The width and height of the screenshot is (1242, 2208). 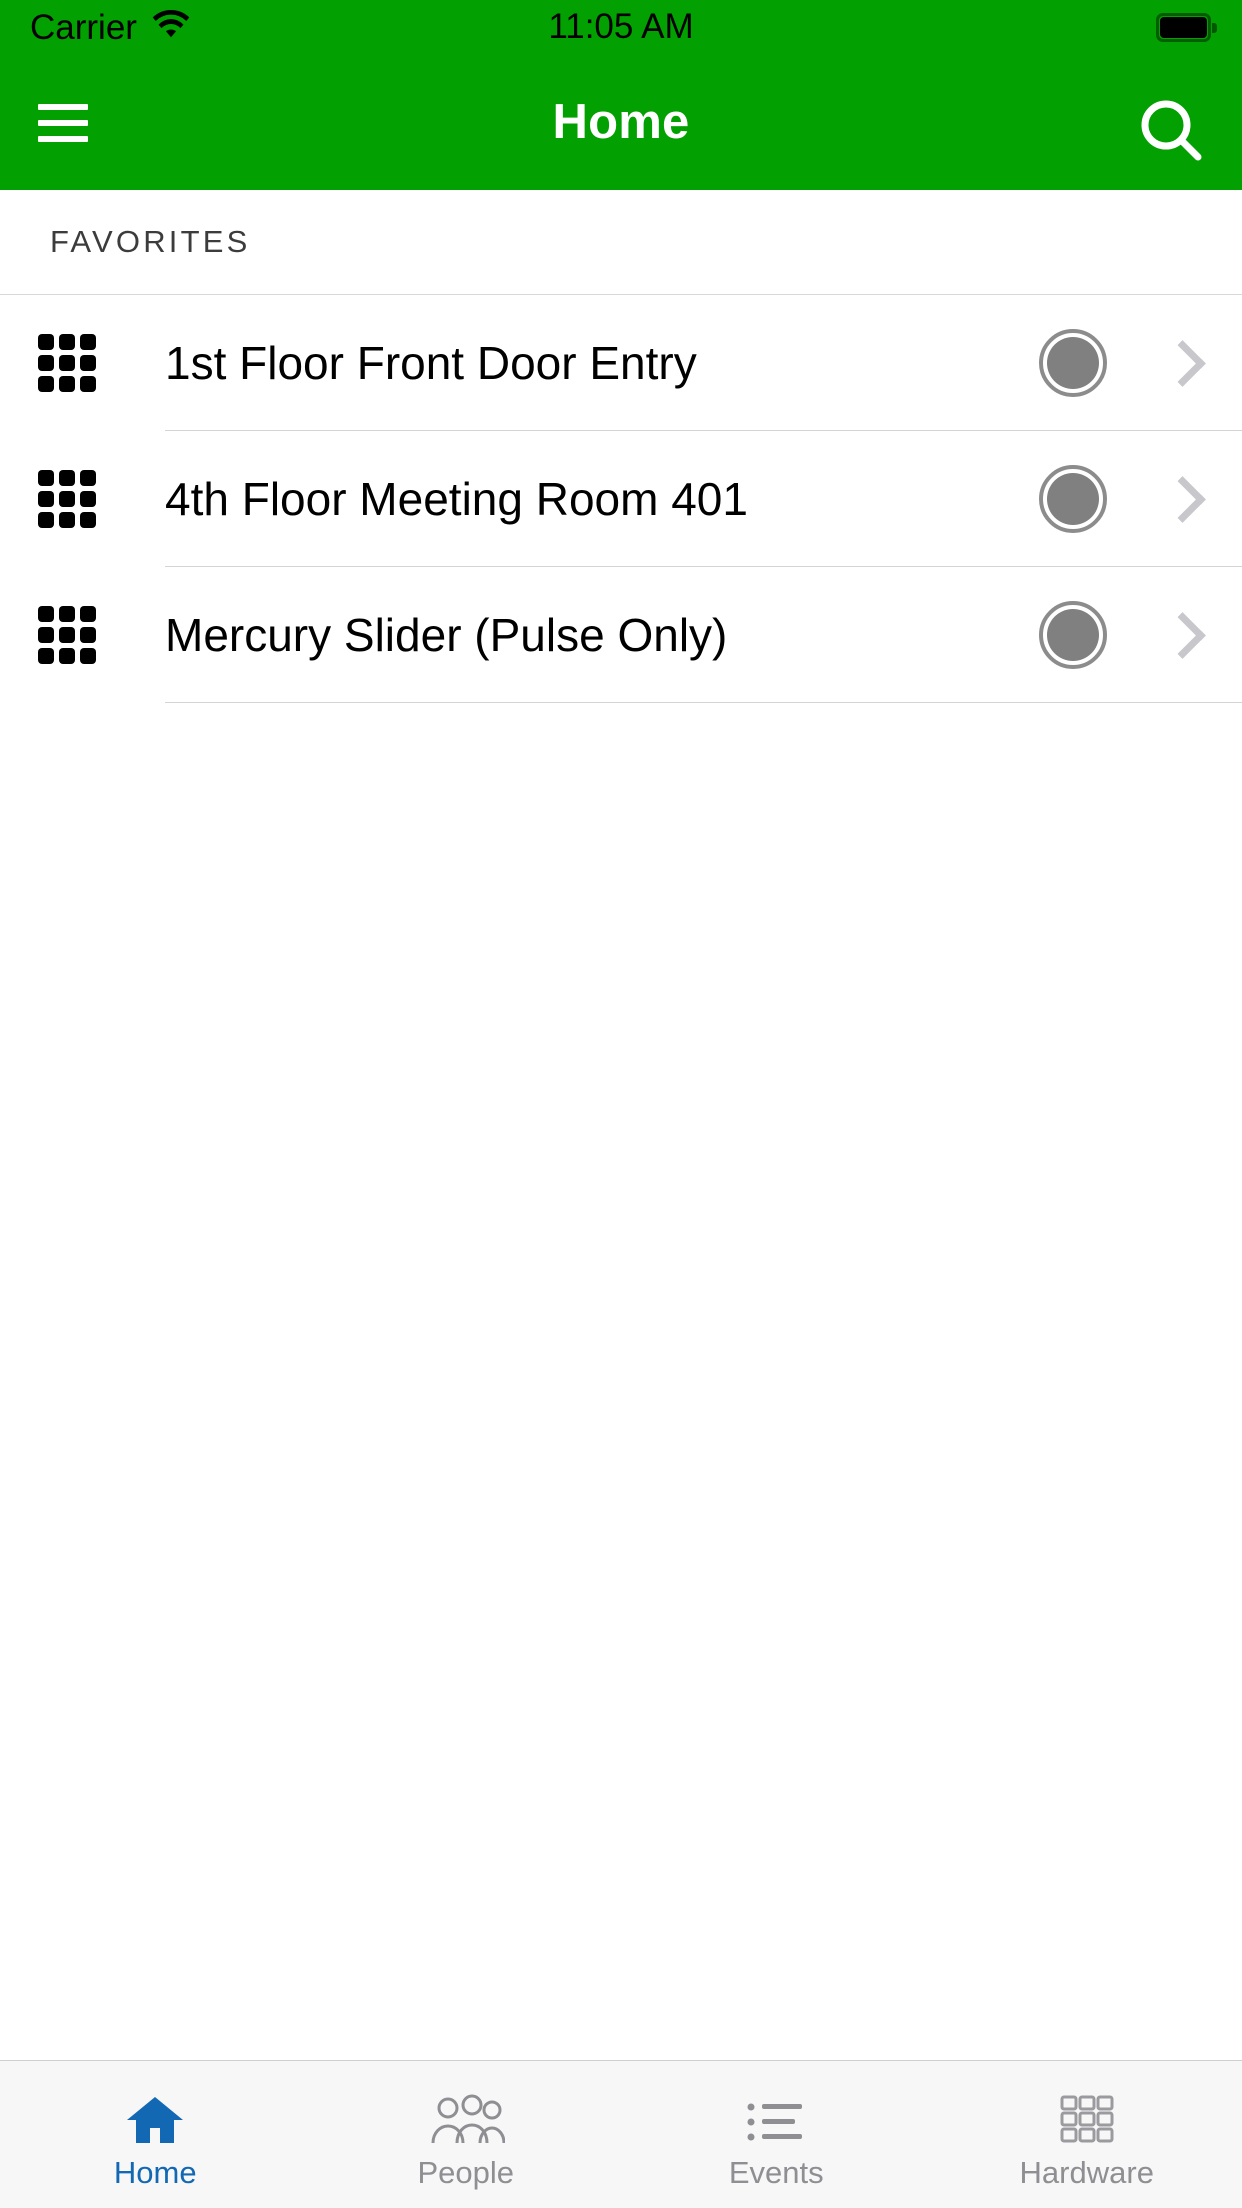 What do you see at coordinates (456, 499) in the screenshot?
I see `list-item-label: 4th Floor Meeting Room 401` at bounding box center [456, 499].